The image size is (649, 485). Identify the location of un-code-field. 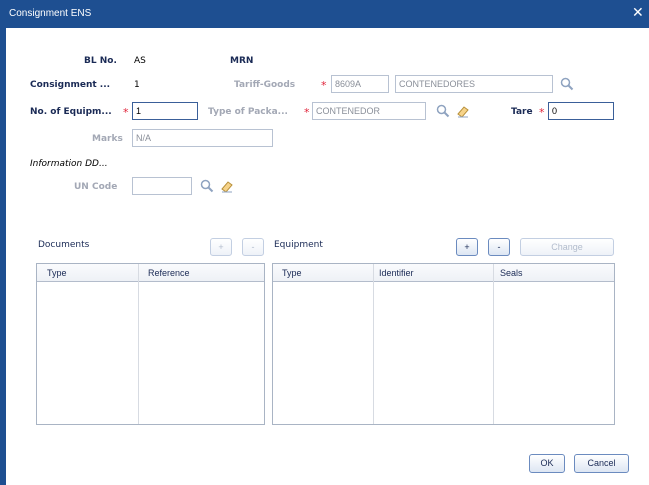
(162, 186).